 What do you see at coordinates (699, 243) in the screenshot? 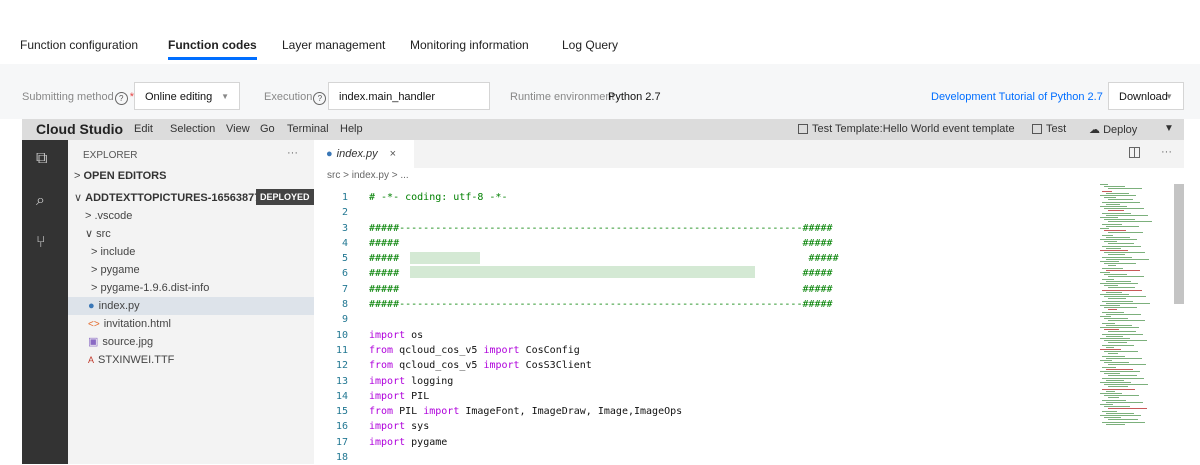
I see `code-line: 4 ##### #####` at bounding box center [699, 243].